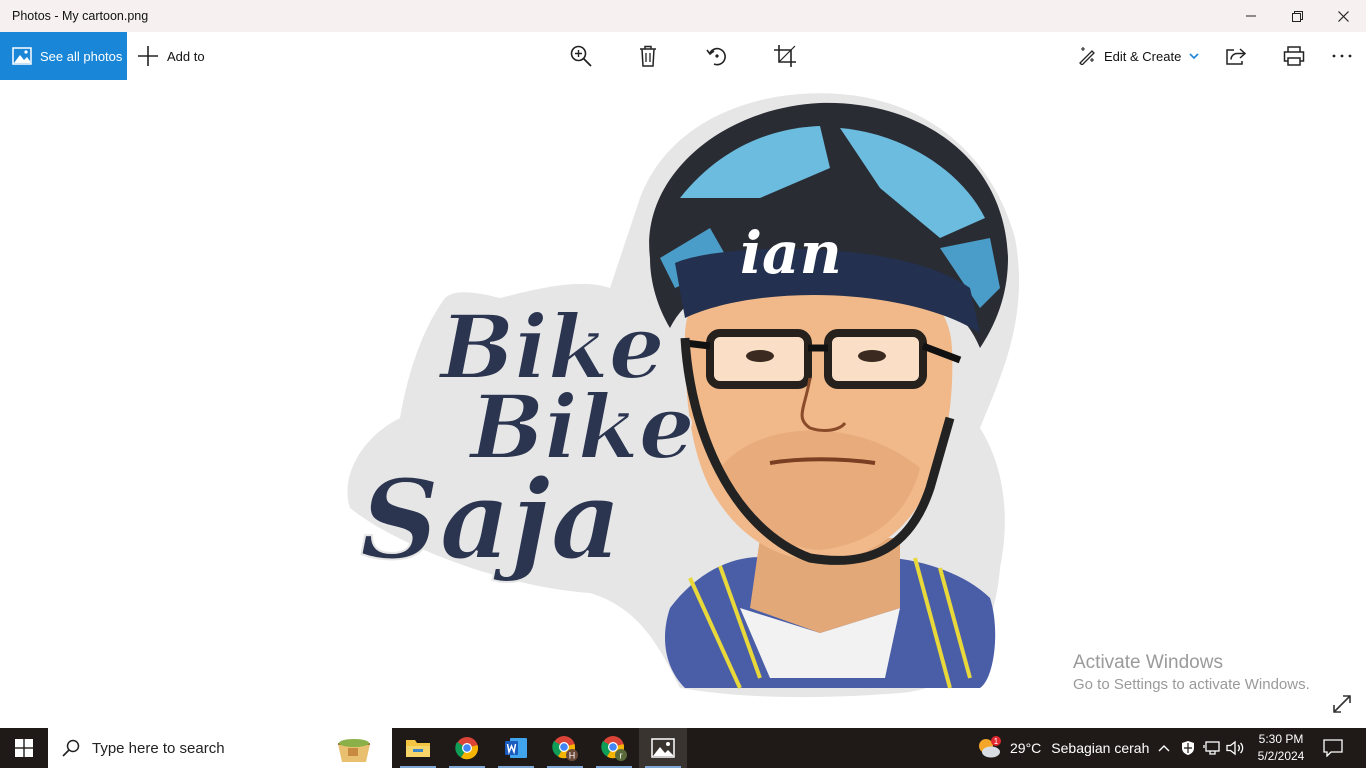 The height and width of the screenshot is (768, 1366). I want to click on zoom-in-icon, so click(581, 56).